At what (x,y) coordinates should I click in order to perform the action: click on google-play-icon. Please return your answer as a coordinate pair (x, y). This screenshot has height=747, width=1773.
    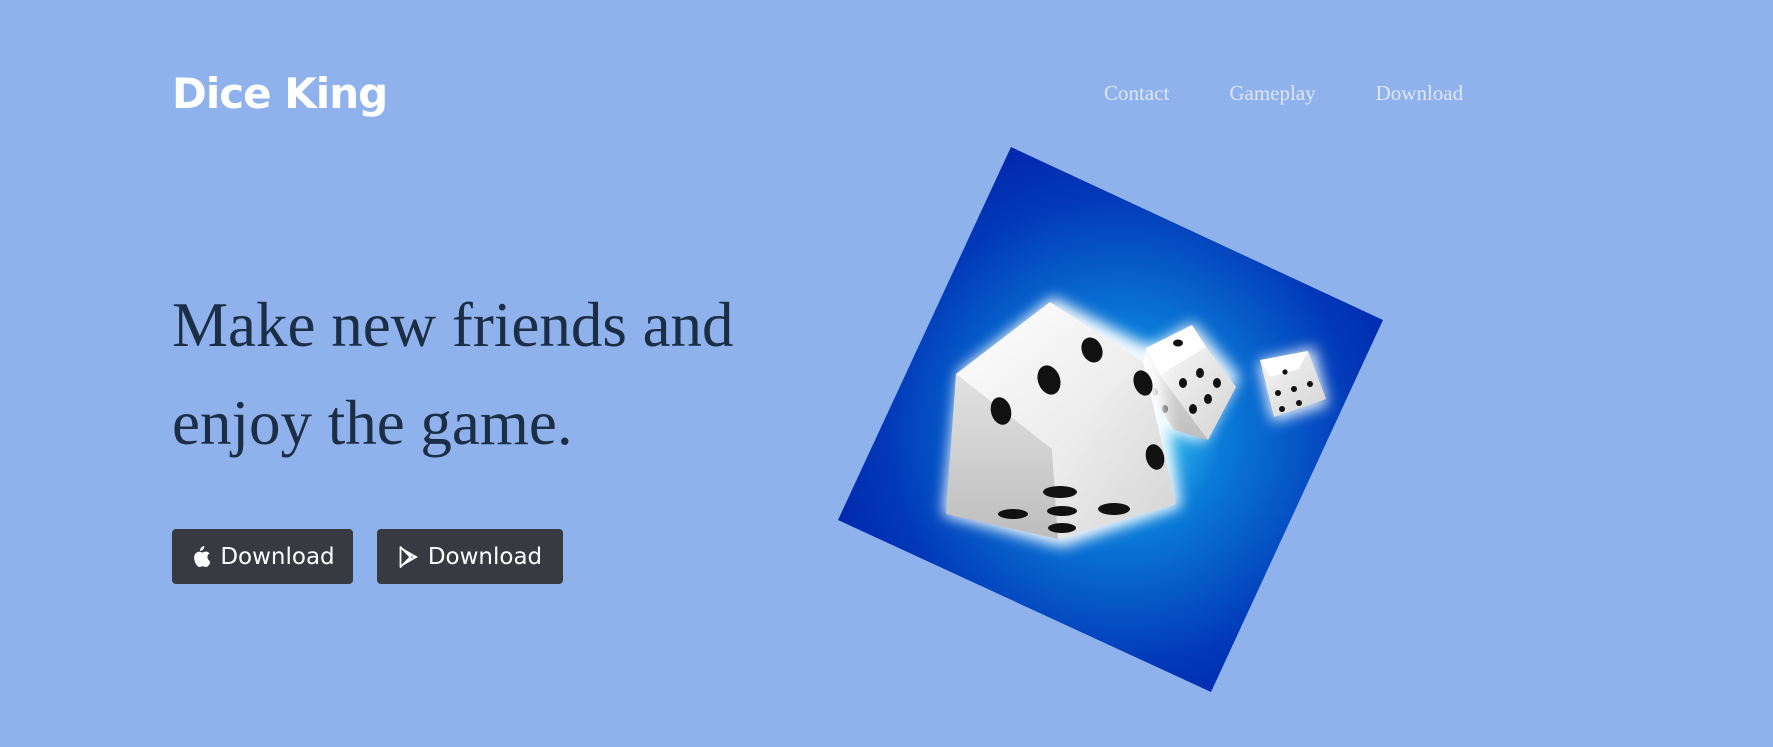
    Looking at the image, I should click on (409, 557).